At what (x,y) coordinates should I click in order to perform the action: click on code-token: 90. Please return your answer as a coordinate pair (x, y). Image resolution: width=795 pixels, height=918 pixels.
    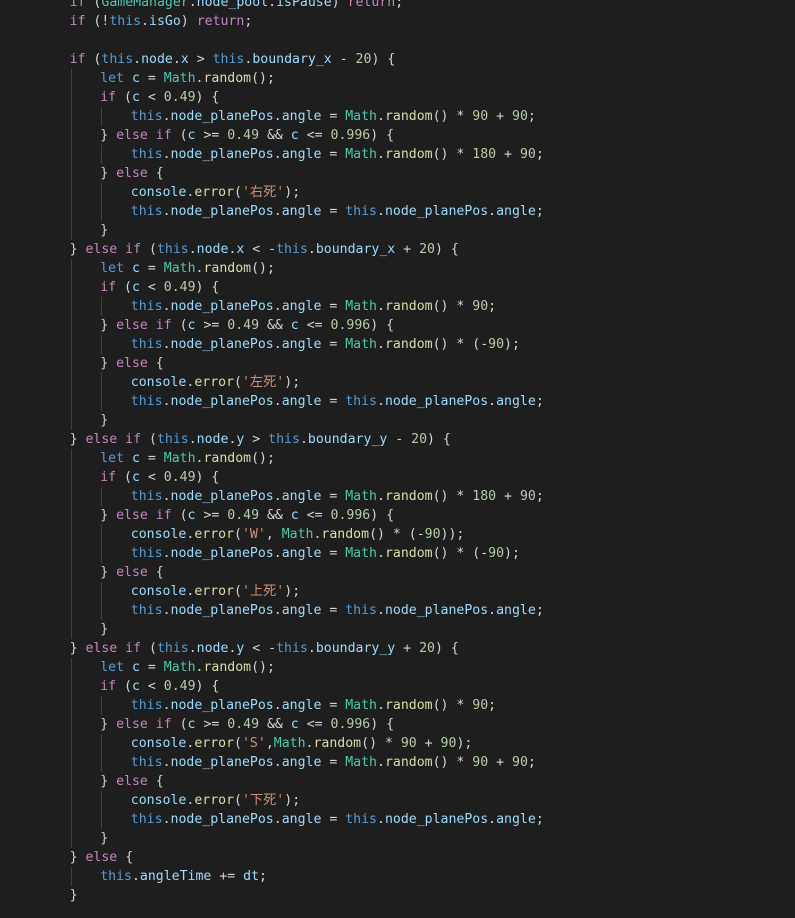
    Looking at the image, I should click on (480, 705).